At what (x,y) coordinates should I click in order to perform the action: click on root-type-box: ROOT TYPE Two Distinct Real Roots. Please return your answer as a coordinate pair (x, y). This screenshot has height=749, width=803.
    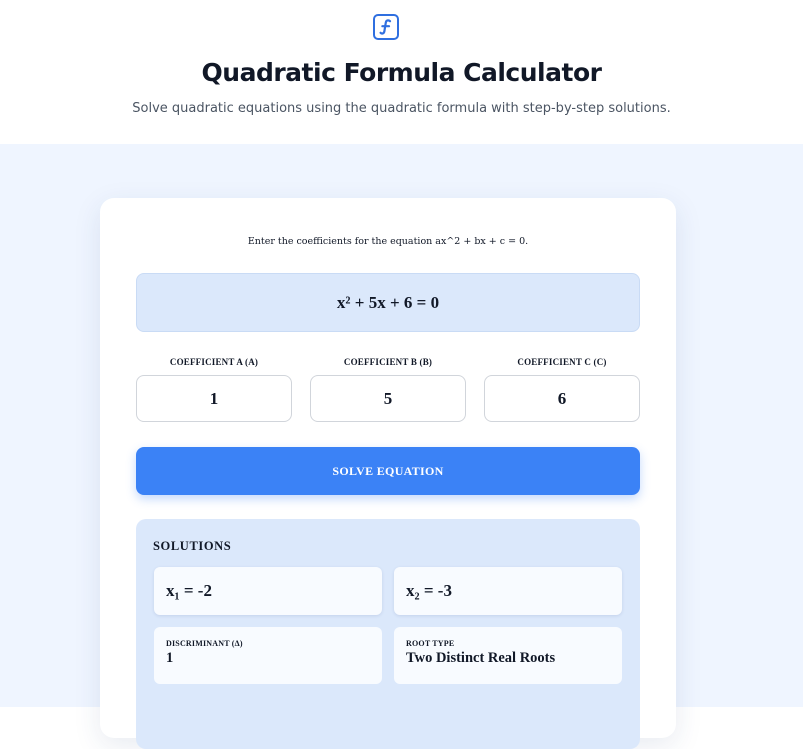
    Looking at the image, I should click on (508, 655).